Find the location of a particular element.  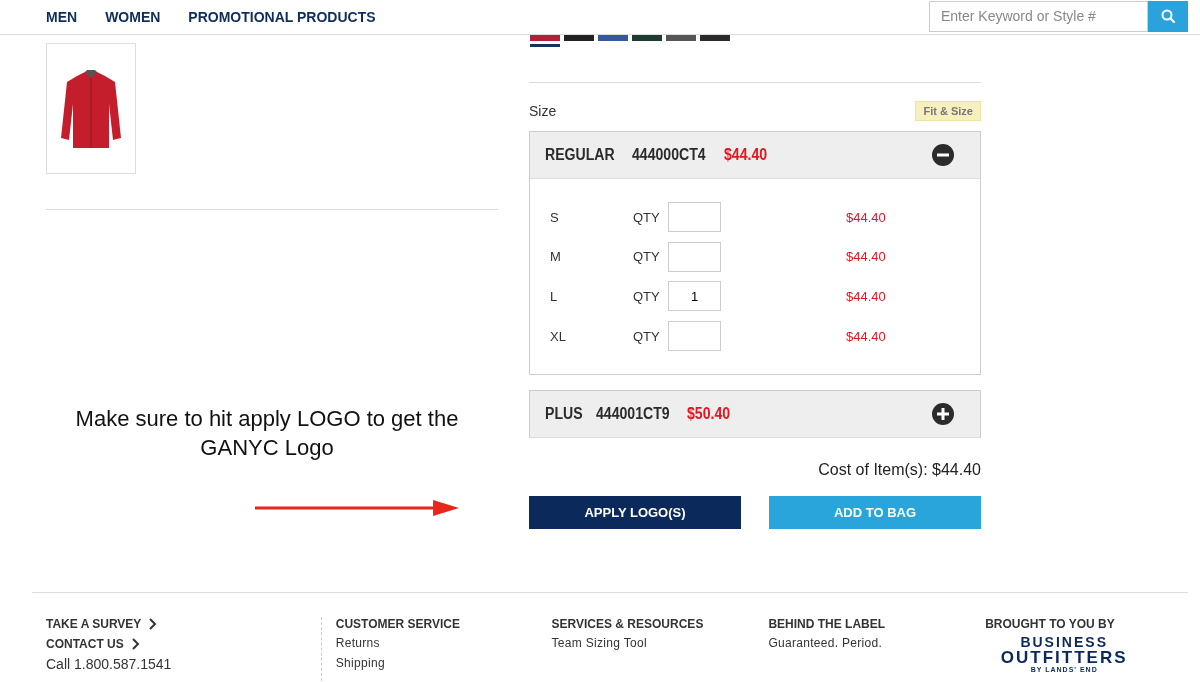

size-group-header: PLUS 444001CT9 $50.40 is located at coordinates (755, 414).